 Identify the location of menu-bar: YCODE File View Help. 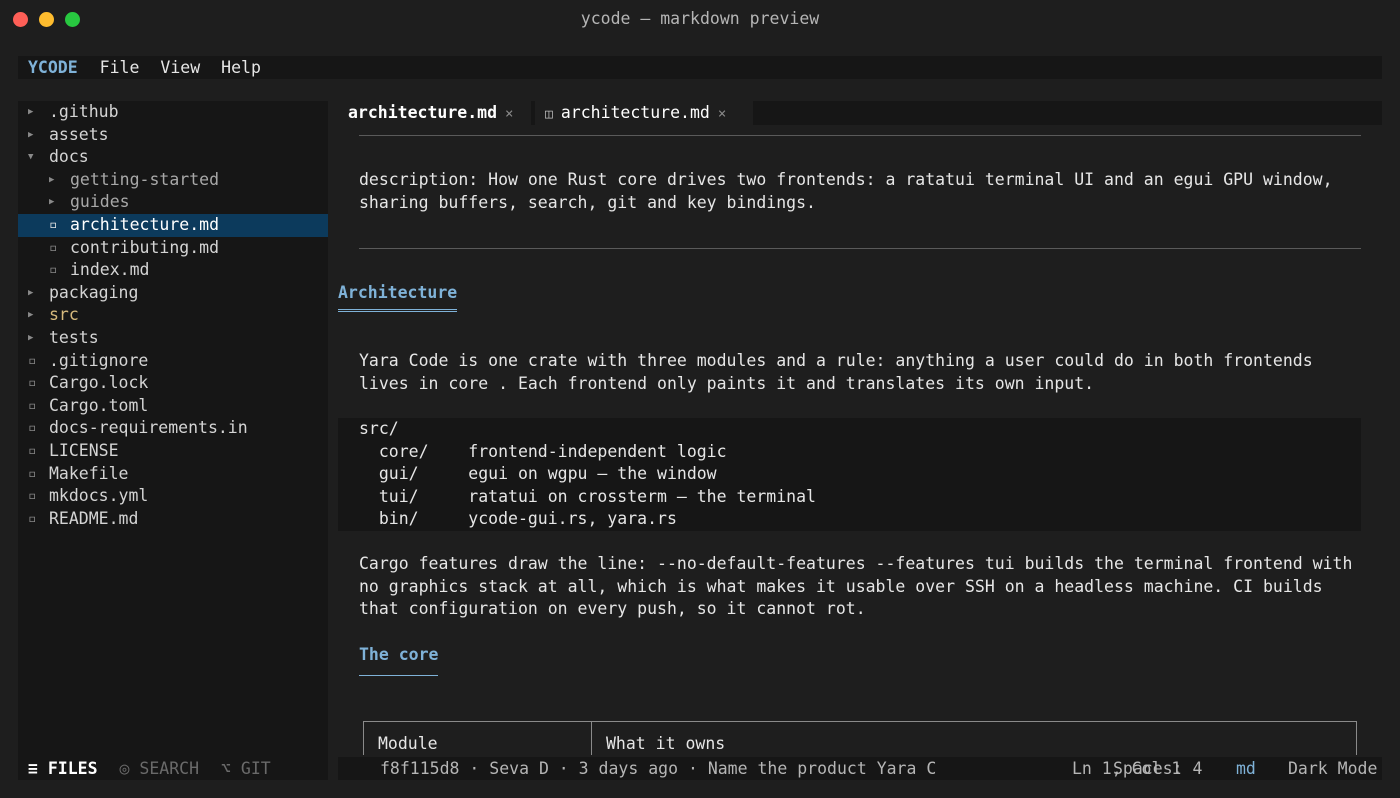
(700, 67).